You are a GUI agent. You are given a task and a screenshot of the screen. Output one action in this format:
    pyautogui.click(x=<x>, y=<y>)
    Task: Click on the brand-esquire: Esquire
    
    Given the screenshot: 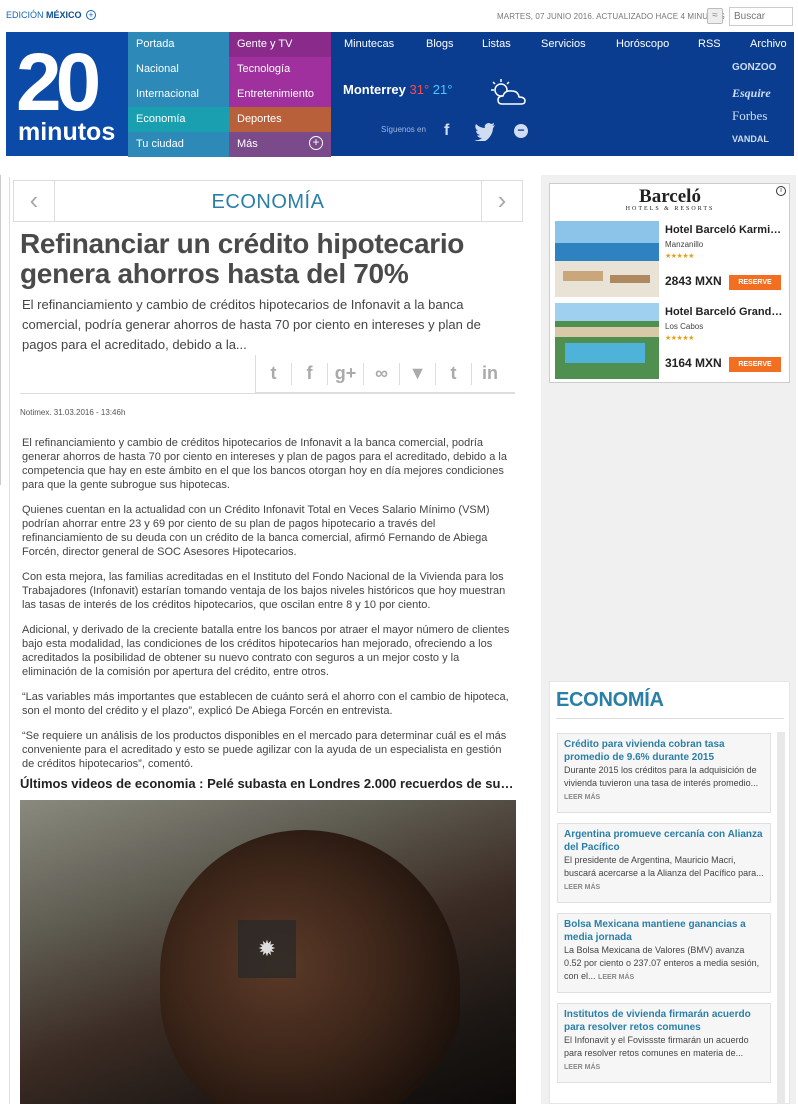 What is the action you would take?
    pyautogui.click(x=751, y=93)
    